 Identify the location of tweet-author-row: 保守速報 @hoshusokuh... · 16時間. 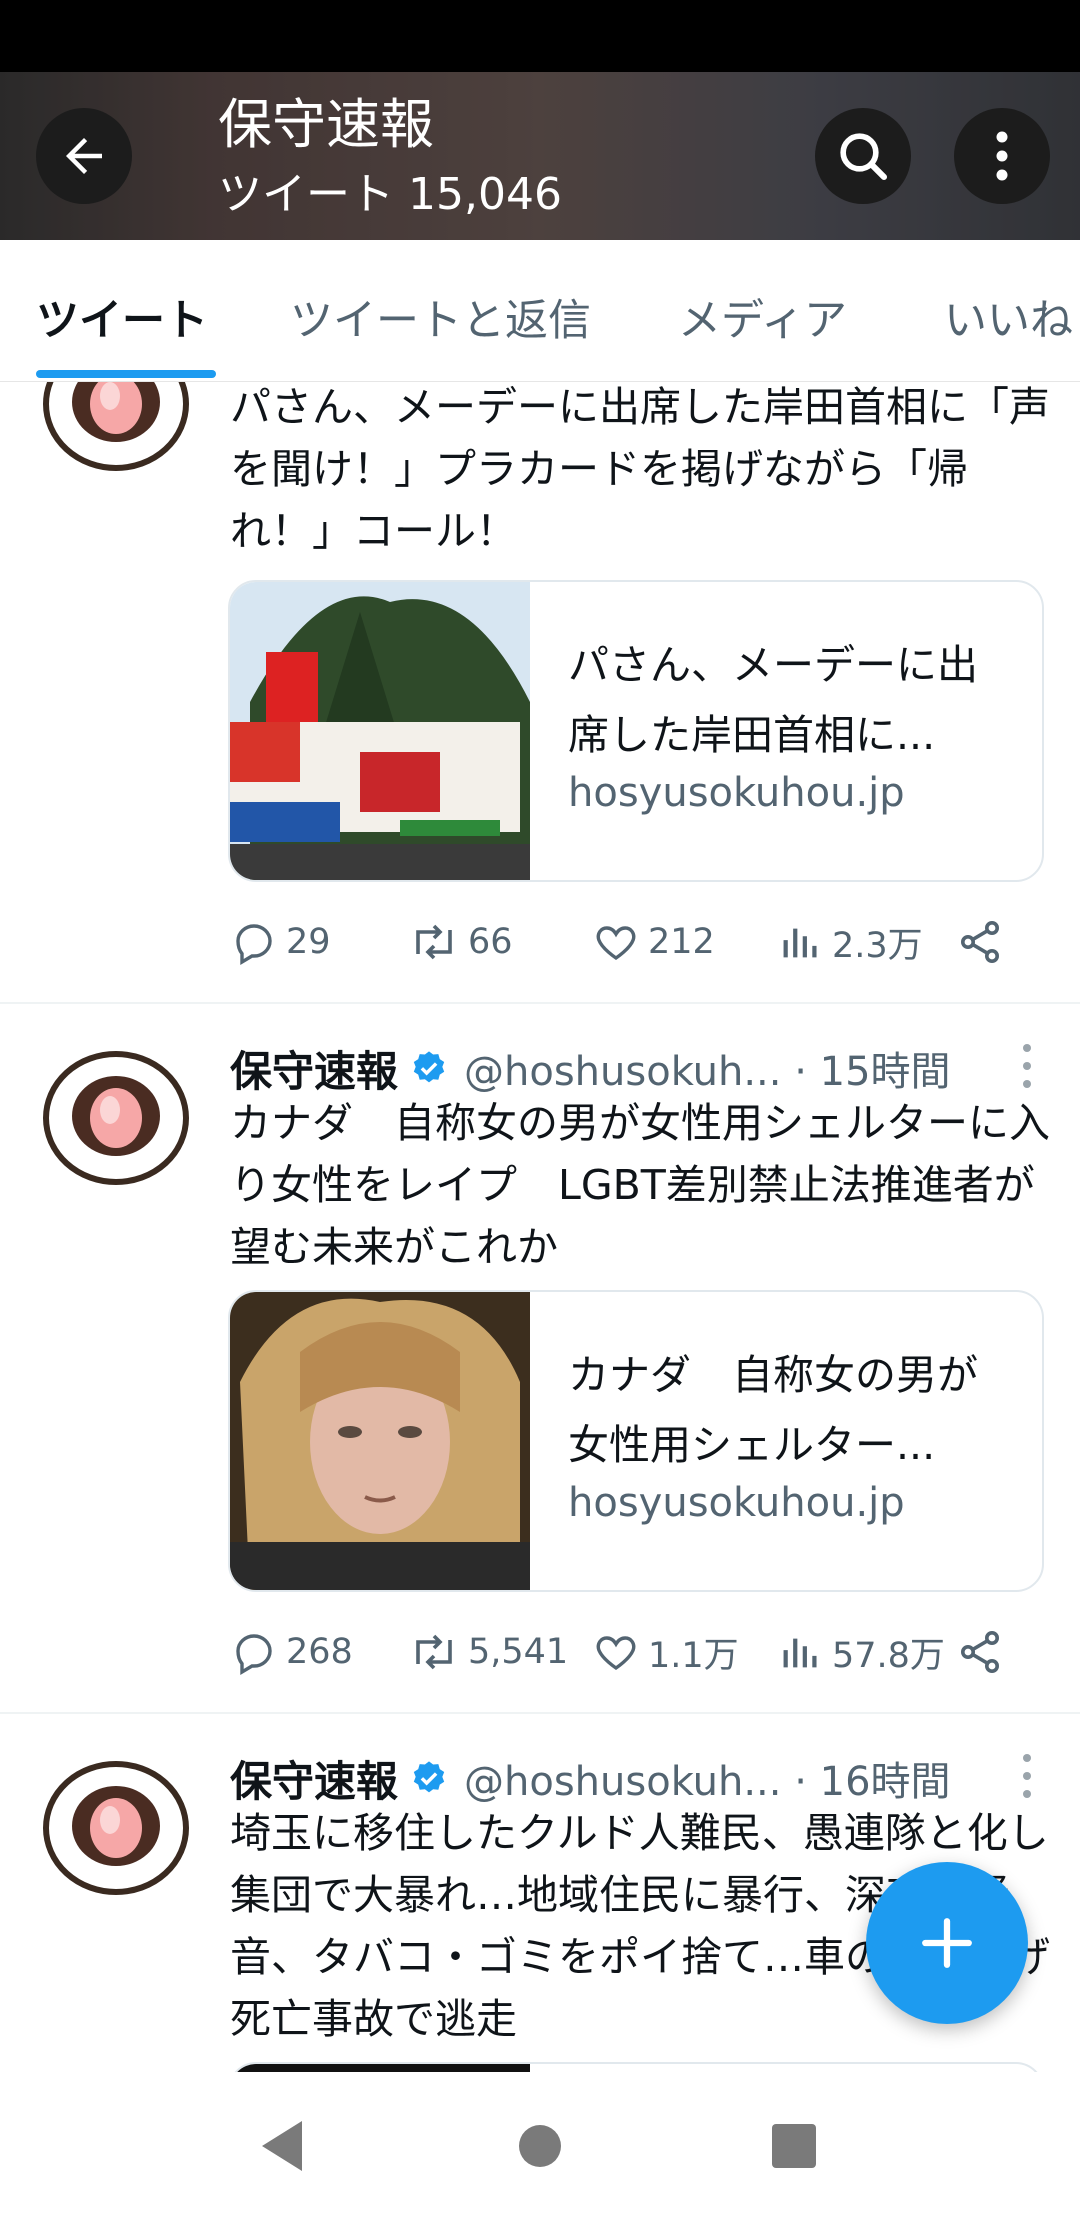
(640, 1778).